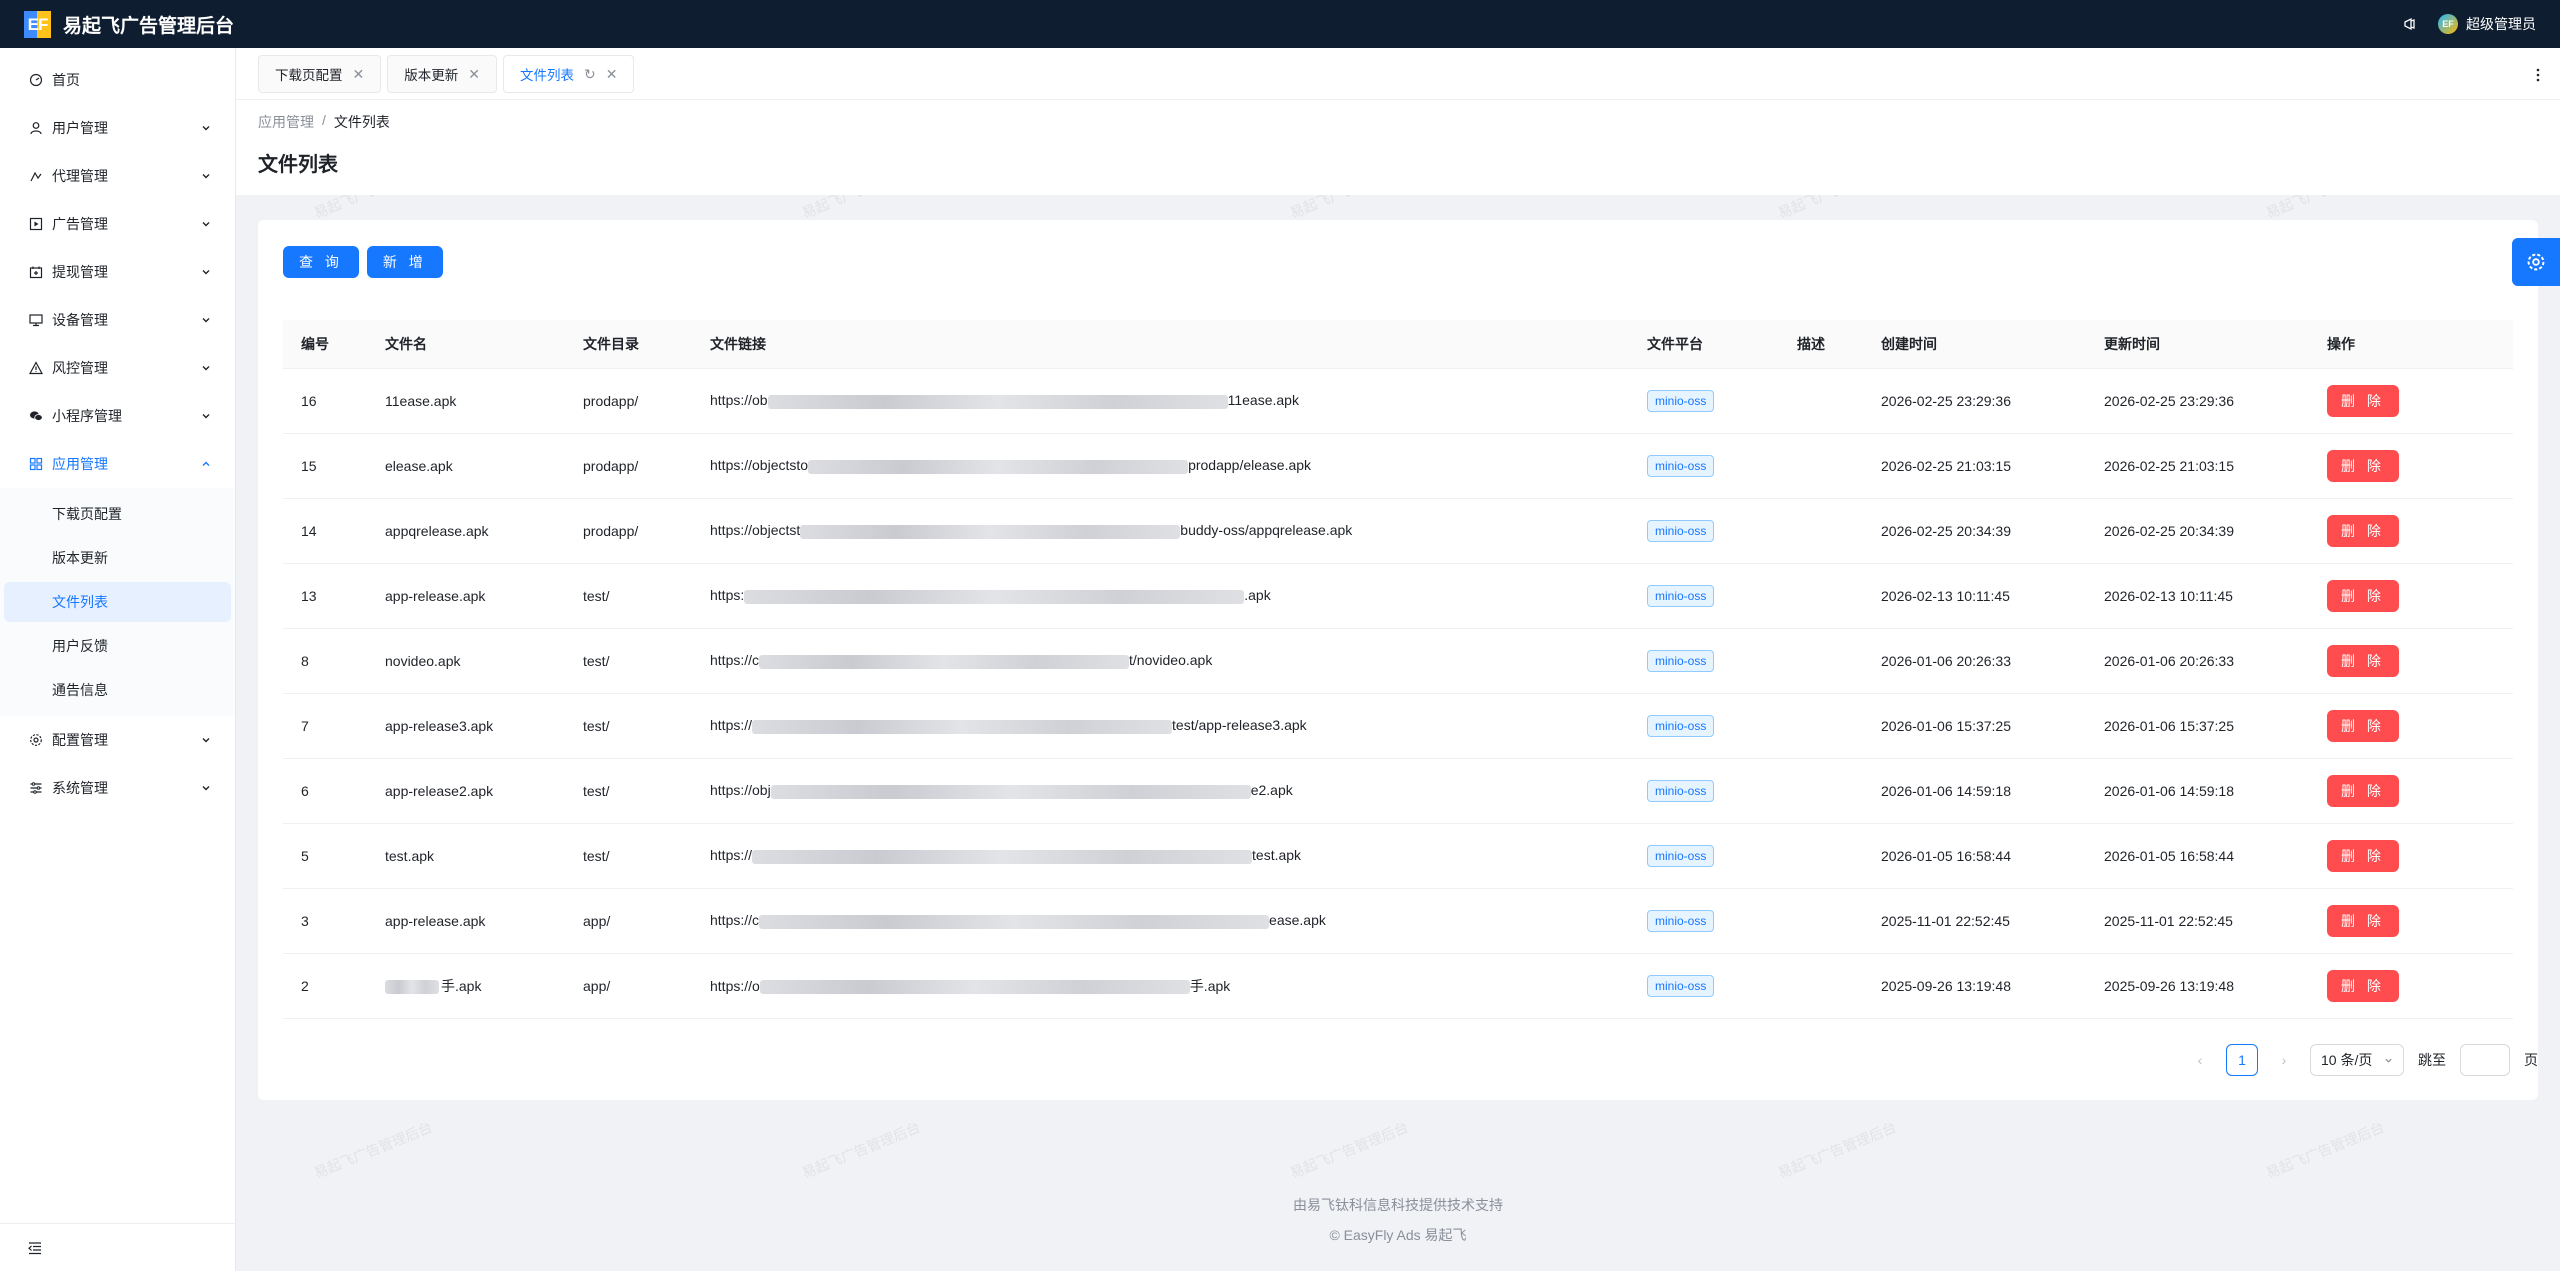  What do you see at coordinates (2200, 1060) in the screenshot?
I see `prev-page-icon: ‹` at bounding box center [2200, 1060].